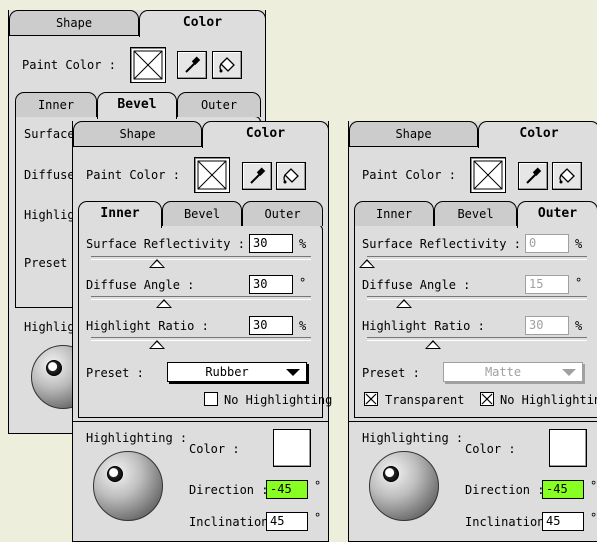 Image resolution: width=597 pixels, height=542 pixels. I want to click on right-inclination-unit: °, so click(593, 518).